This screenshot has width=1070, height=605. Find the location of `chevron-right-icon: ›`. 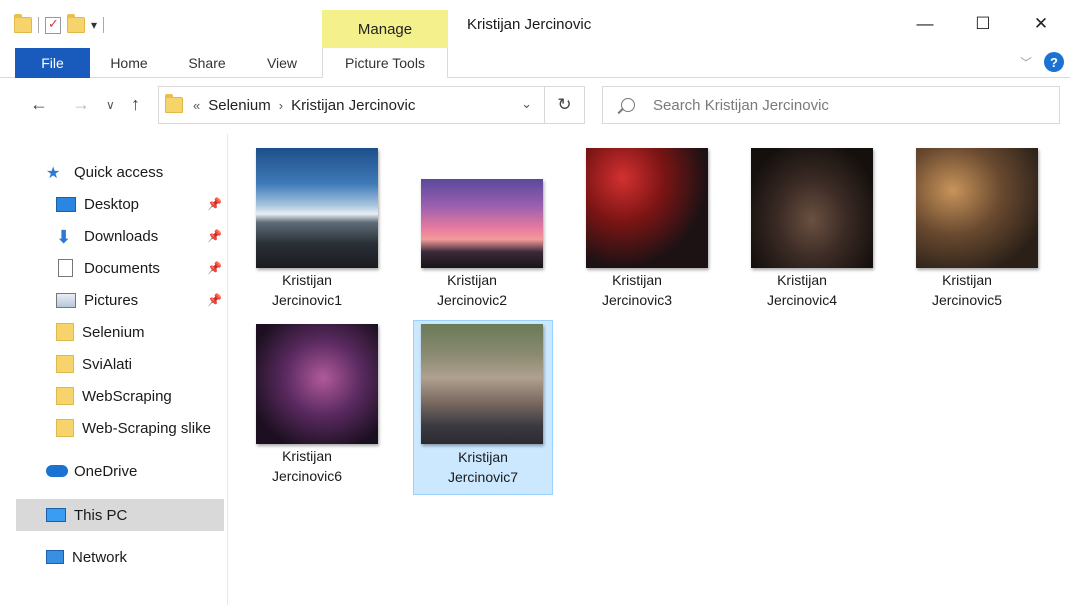

chevron-right-icon: › is located at coordinates (281, 105).